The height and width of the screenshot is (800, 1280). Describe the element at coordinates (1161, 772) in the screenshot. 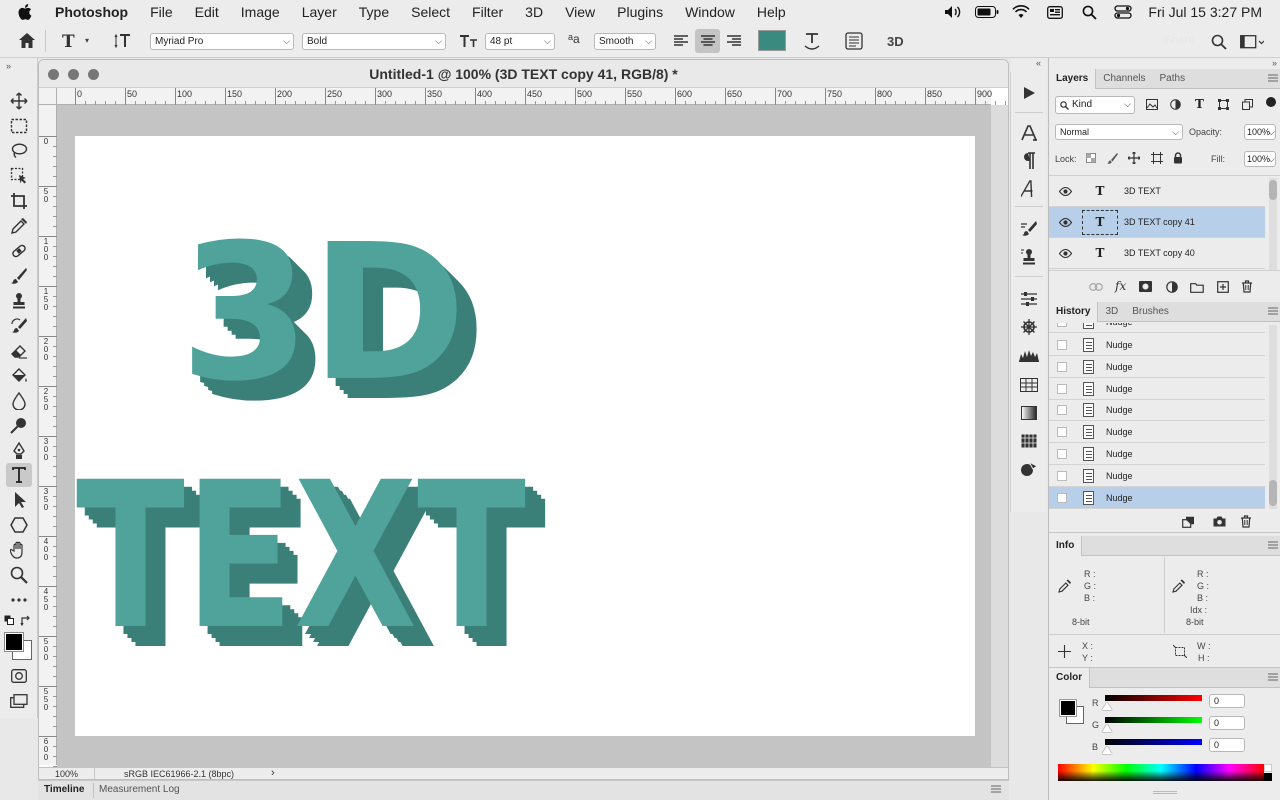

I see `color-spectrum-ramp` at that location.